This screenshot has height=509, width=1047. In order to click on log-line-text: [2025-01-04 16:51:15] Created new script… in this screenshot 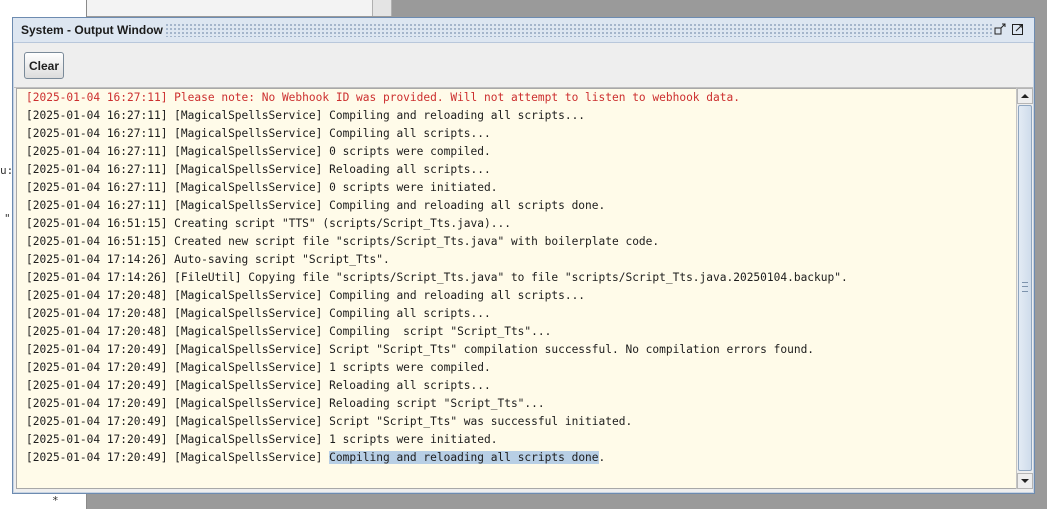, I will do `click(343, 241)`.